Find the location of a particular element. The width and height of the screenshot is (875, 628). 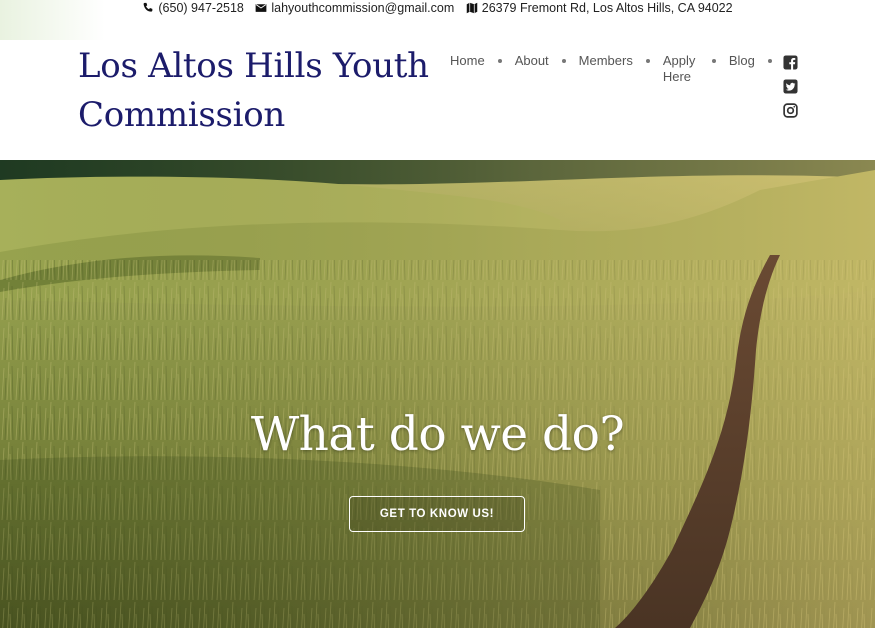

nav-apply-here: Apply Here is located at coordinates (681, 69).